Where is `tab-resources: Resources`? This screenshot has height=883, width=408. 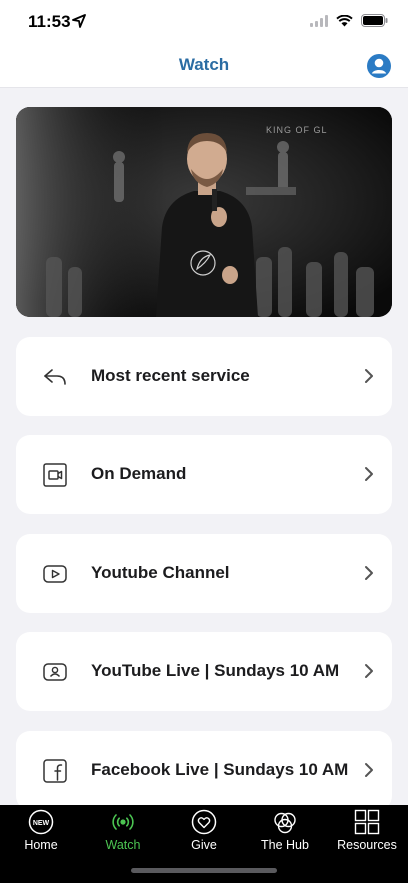 tab-resources: Resources is located at coordinates (367, 835).